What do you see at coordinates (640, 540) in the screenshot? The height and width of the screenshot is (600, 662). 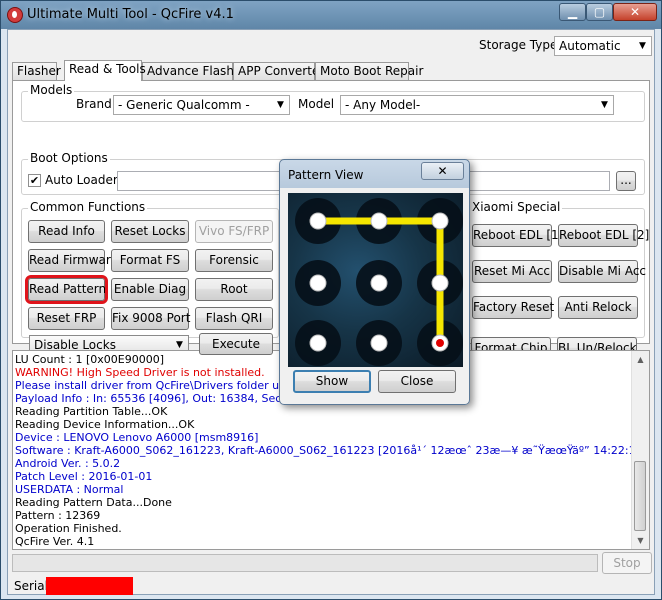 I see `scroll-down-icon: ▼` at bounding box center [640, 540].